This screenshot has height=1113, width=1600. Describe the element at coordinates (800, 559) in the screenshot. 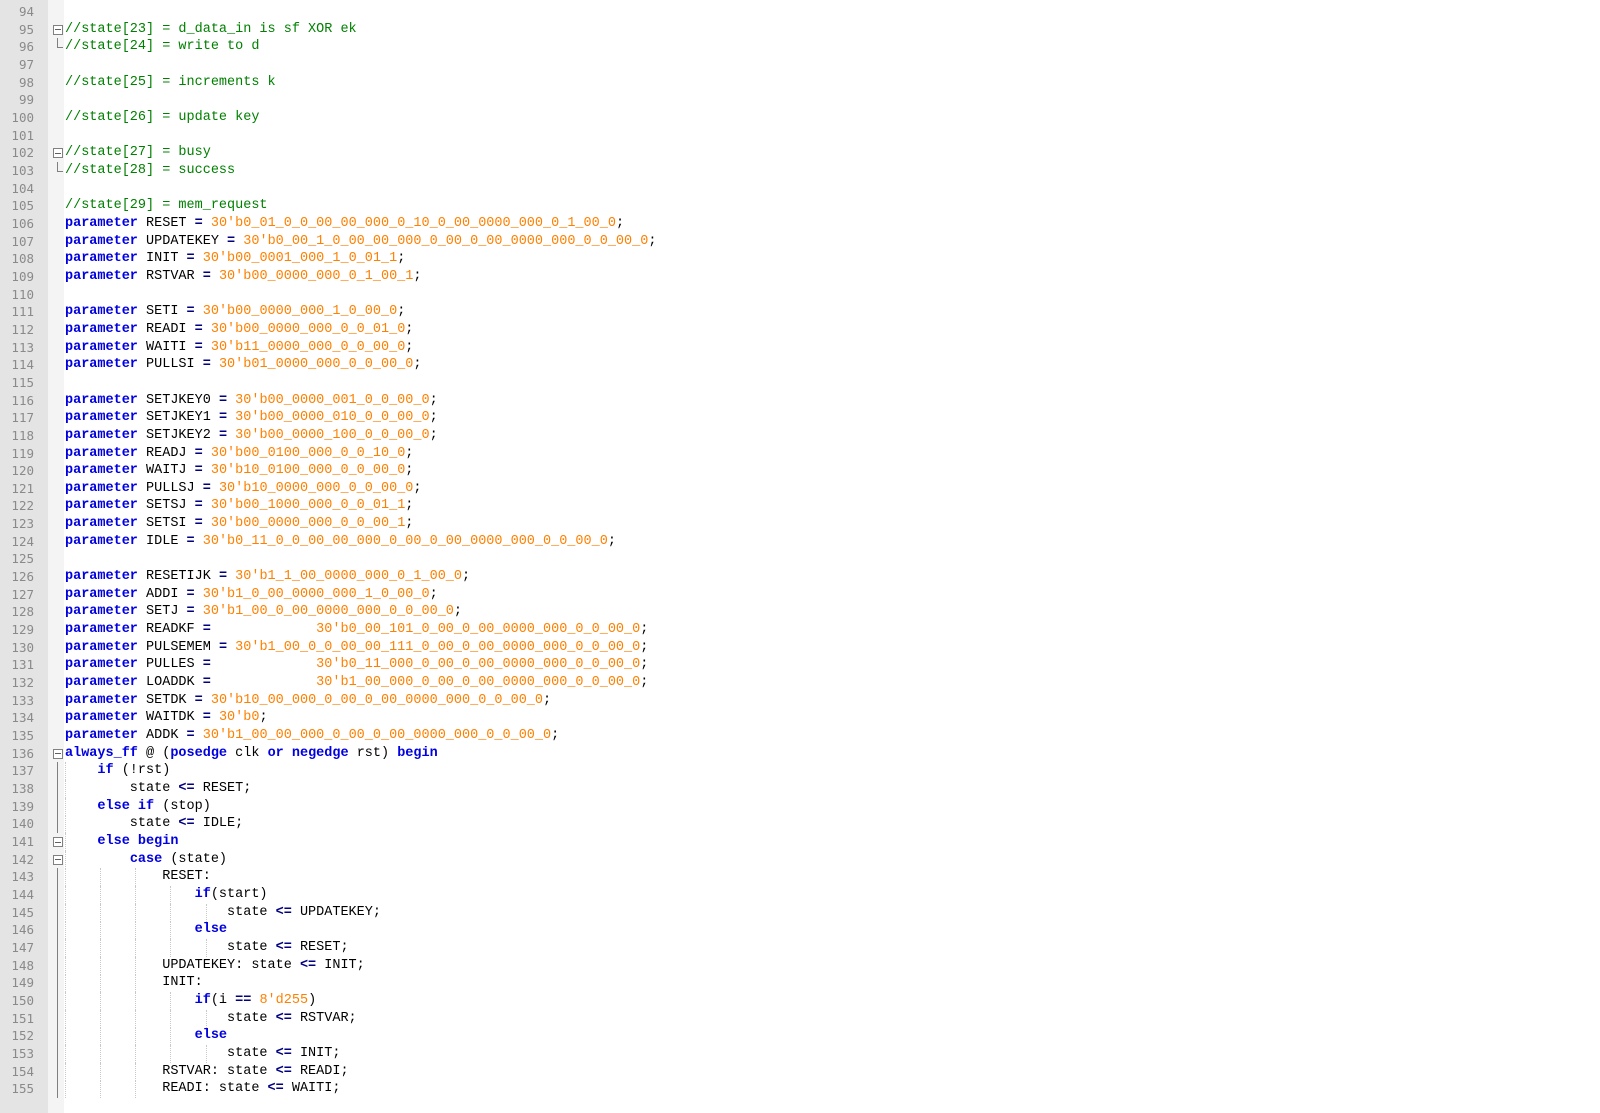

I see `code-line: 125` at that location.